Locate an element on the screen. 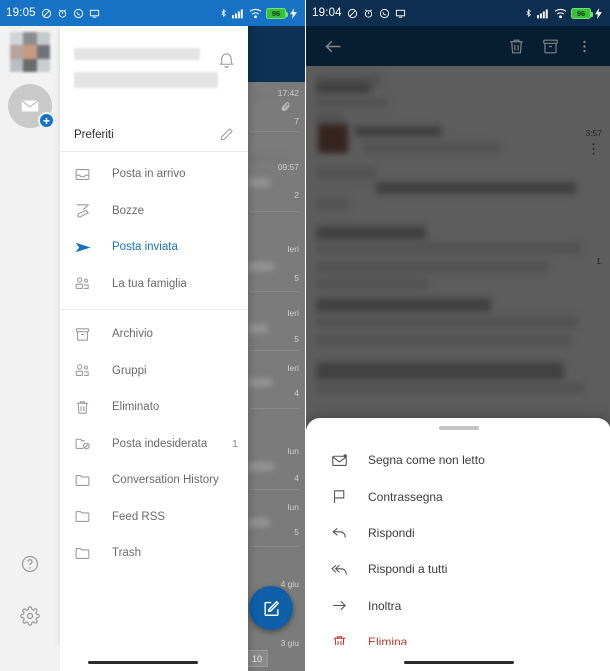 Image resolution: width=610 pixels, height=671 pixels. settings-gear-icon is located at coordinates (30, 616).